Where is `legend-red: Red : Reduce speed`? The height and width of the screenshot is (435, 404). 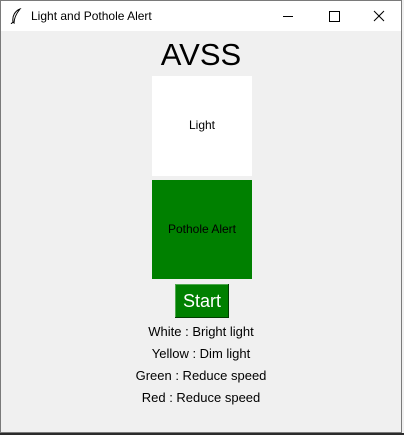 legend-red: Red : Reduce speed is located at coordinates (201, 397).